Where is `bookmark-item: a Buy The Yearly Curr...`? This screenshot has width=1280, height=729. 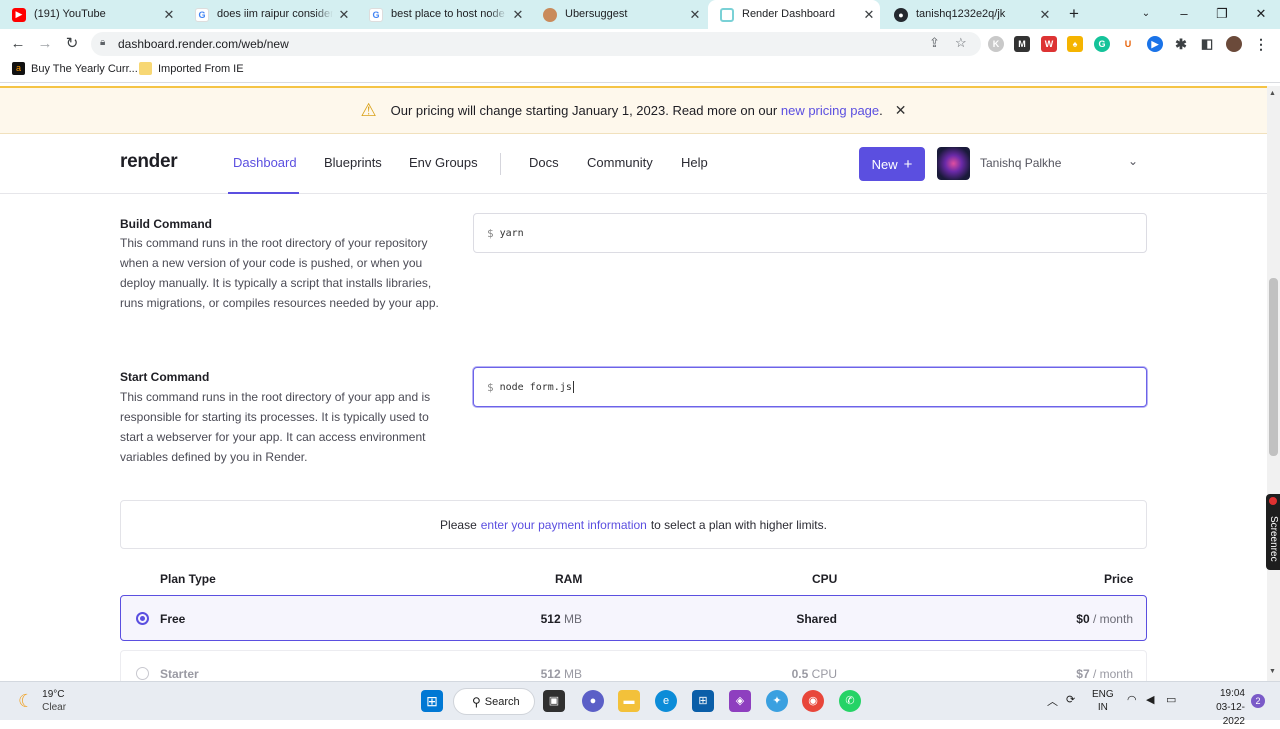 bookmark-item: a Buy The Yearly Curr... is located at coordinates (75, 68).